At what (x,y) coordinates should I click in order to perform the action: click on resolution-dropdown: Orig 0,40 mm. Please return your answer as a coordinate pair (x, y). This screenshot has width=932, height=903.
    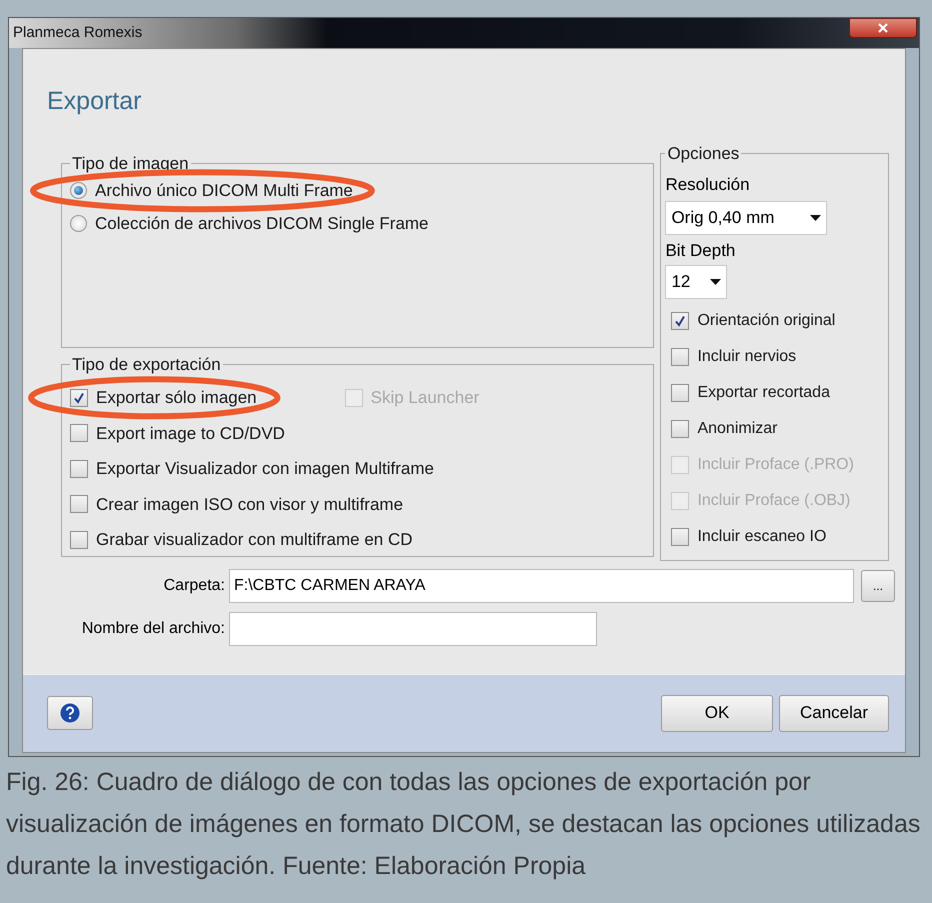
    Looking at the image, I should click on (746, 217).